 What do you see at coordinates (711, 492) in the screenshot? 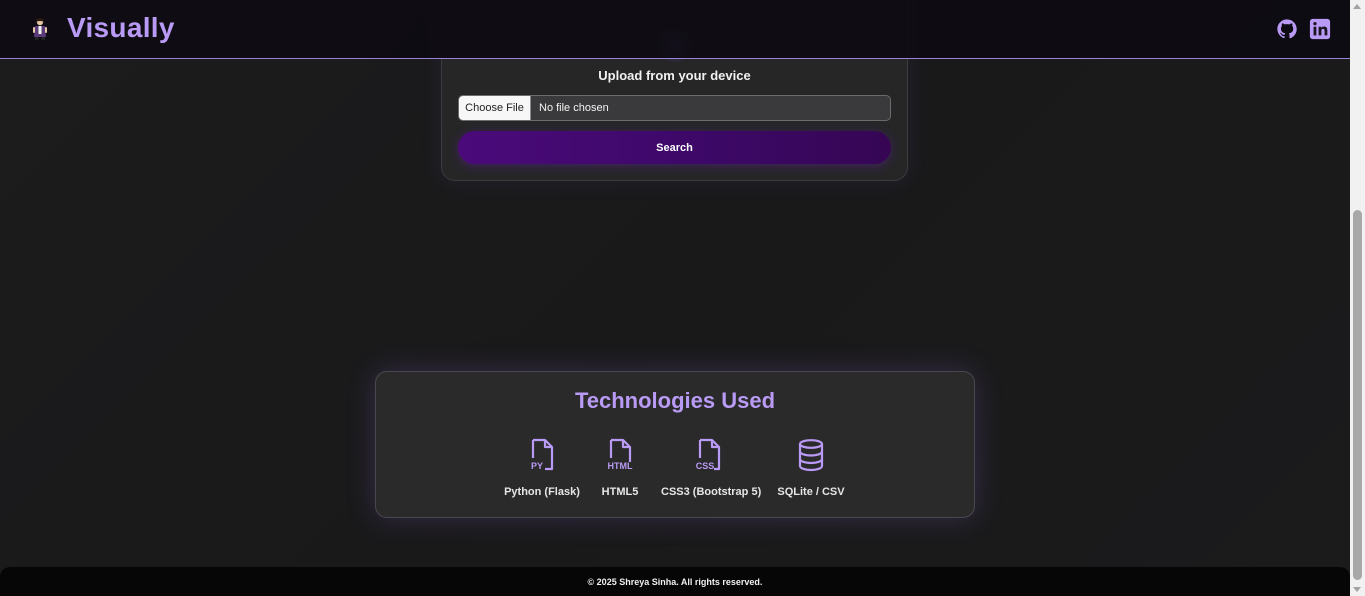
I see `tech-label-css: CSS3 (Bootstrap 5)` at bounding box center [711, 492].